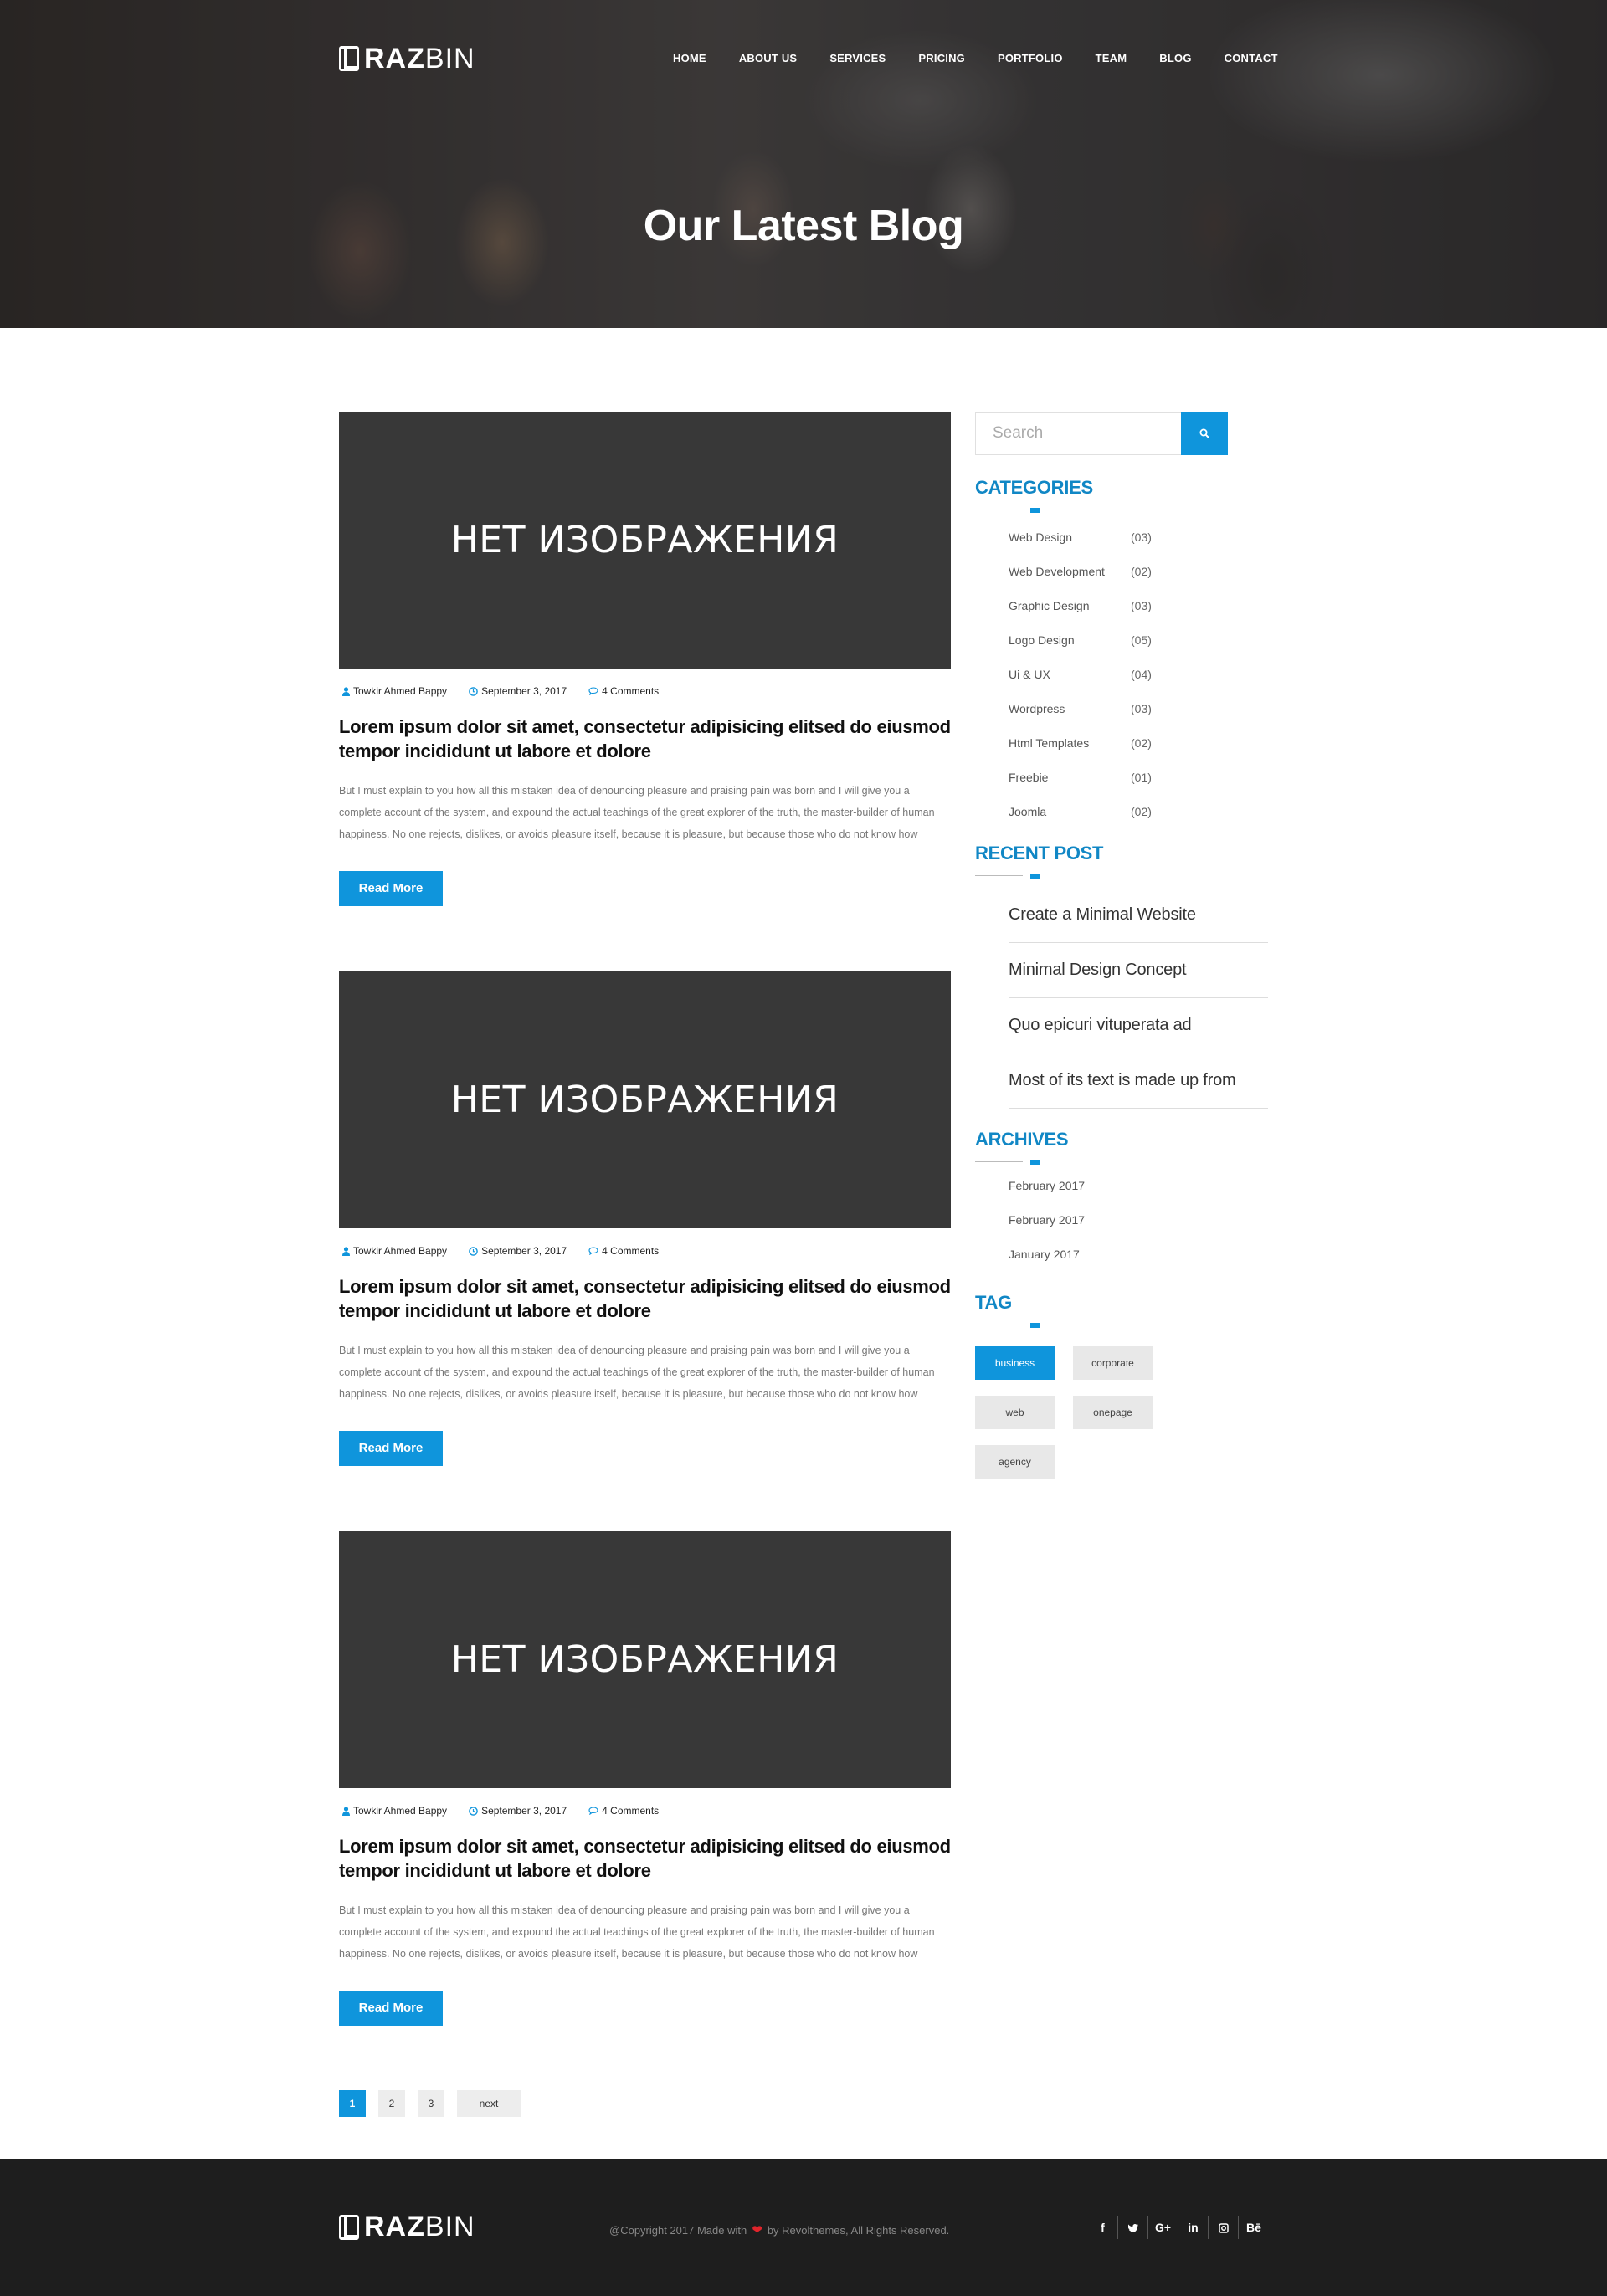 The width and height of the screenshot is (1607, 2296). I want to click on search-icon, so click(1204, 433).